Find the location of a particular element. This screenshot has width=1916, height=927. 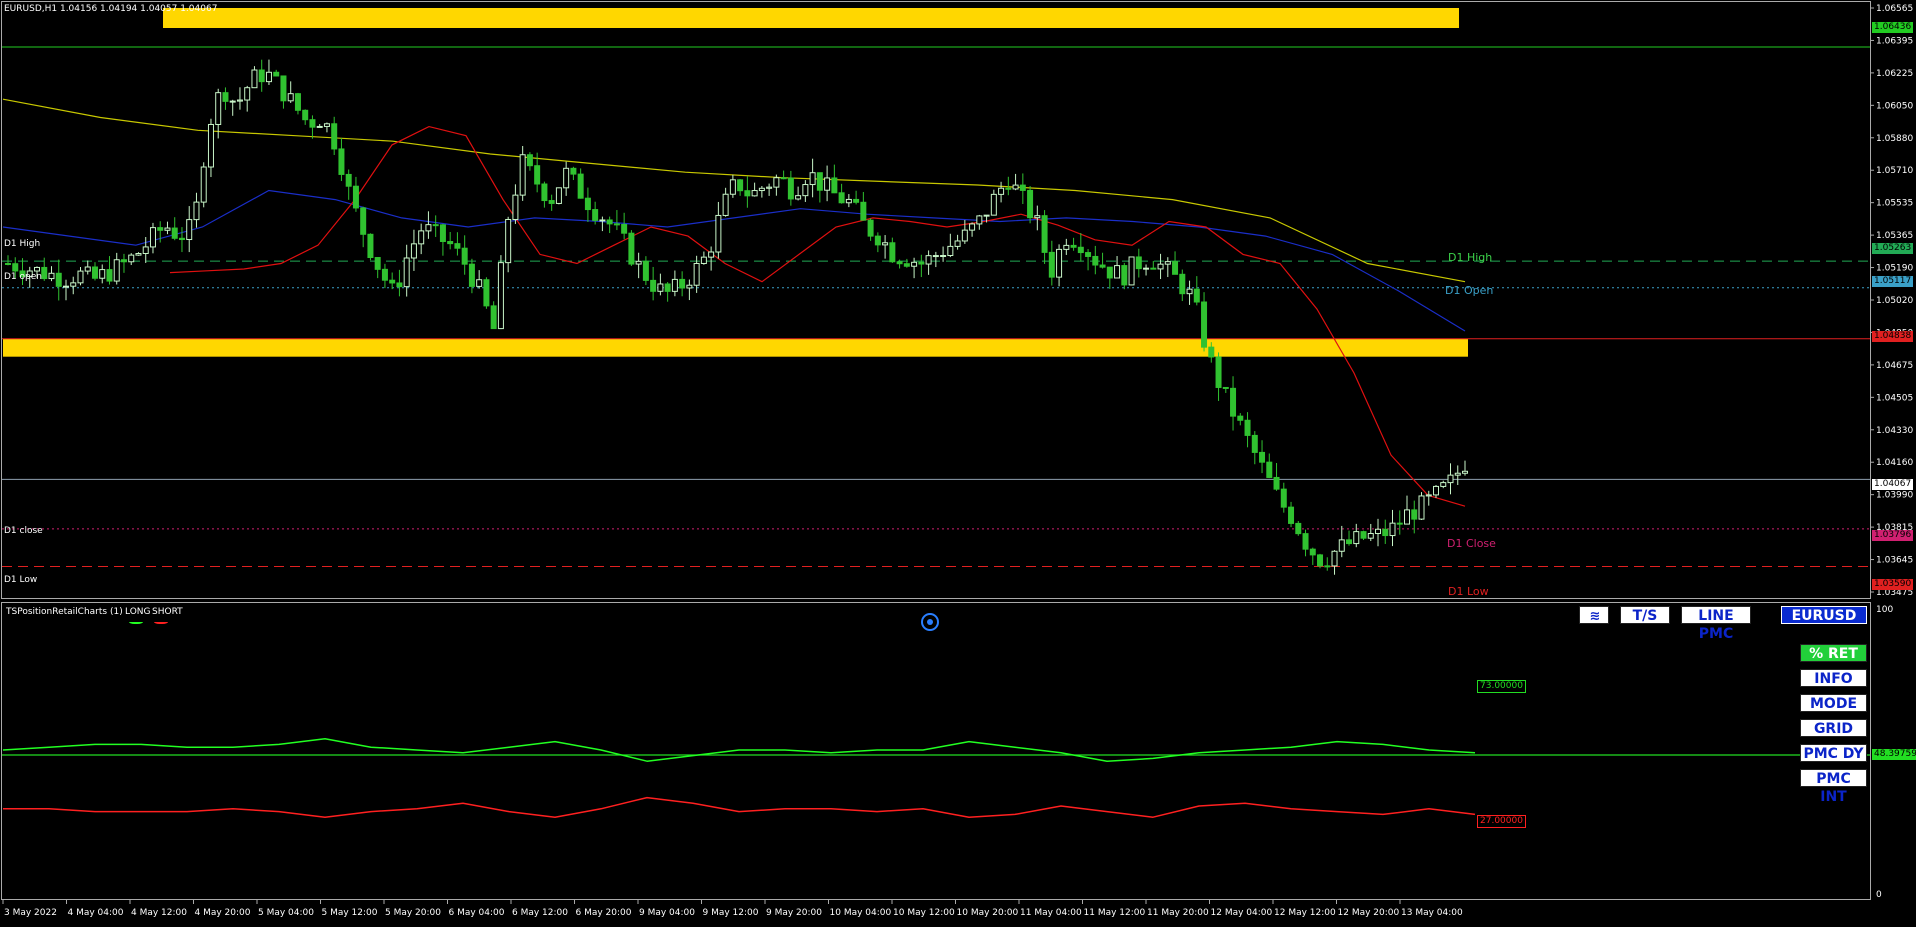

x-tick-label: 13 May 04:00 is located at coordinates (1432, 913).